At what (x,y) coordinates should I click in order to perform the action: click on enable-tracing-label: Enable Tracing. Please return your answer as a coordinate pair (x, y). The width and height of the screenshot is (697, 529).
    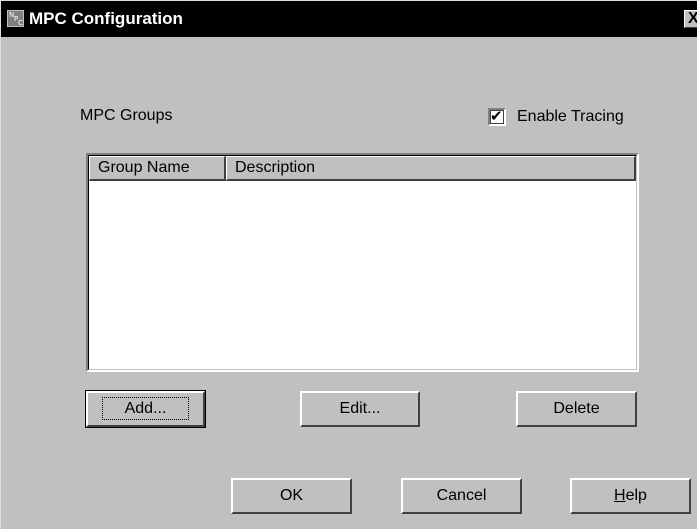
    Looking at the image, I should click on (570, 117).